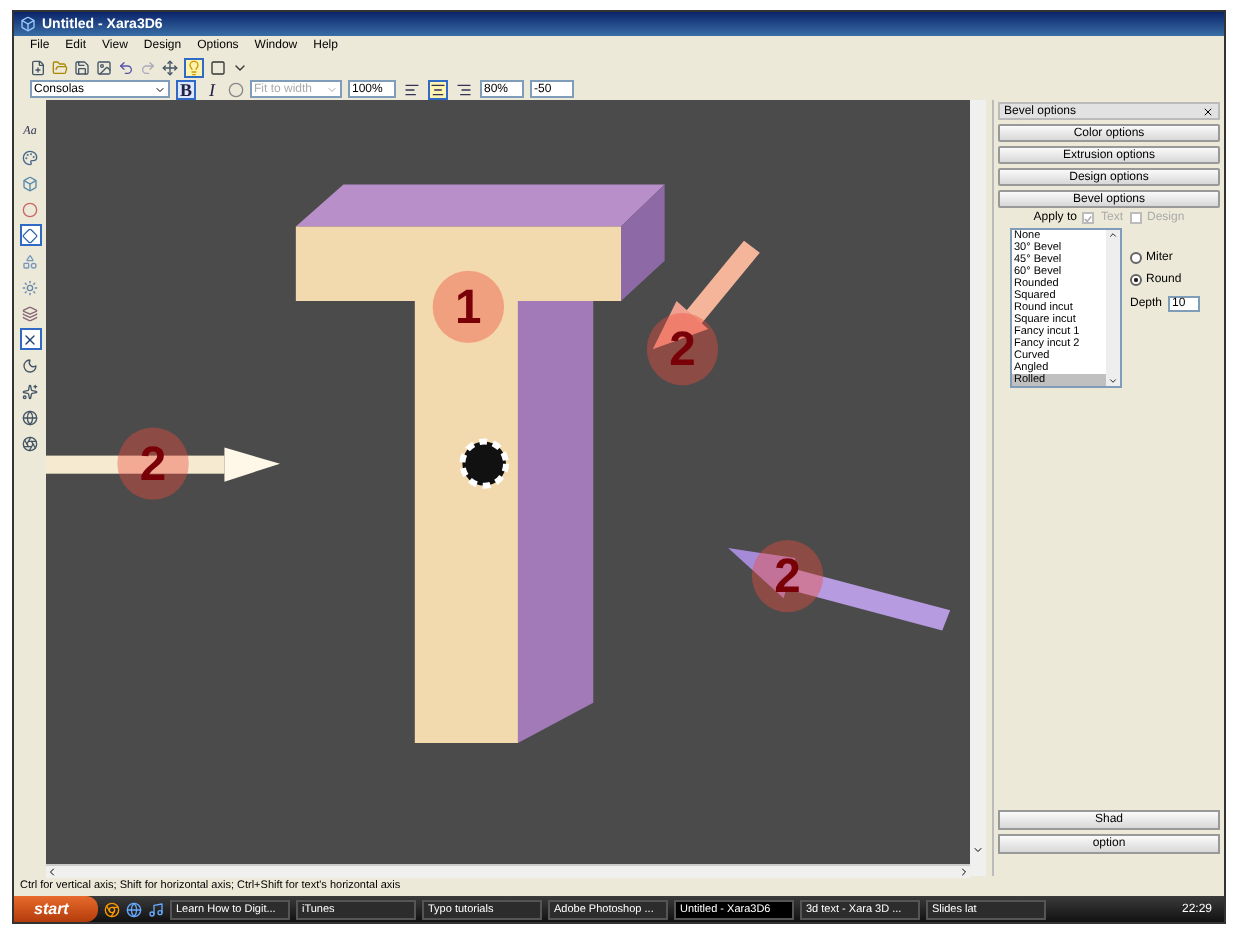 The height and width of the screenshot is (940, 1240). What do you see at coordinates (468, 308) in the screenshot?
I see `marker-number: 1` at bounding box center [468, 308].